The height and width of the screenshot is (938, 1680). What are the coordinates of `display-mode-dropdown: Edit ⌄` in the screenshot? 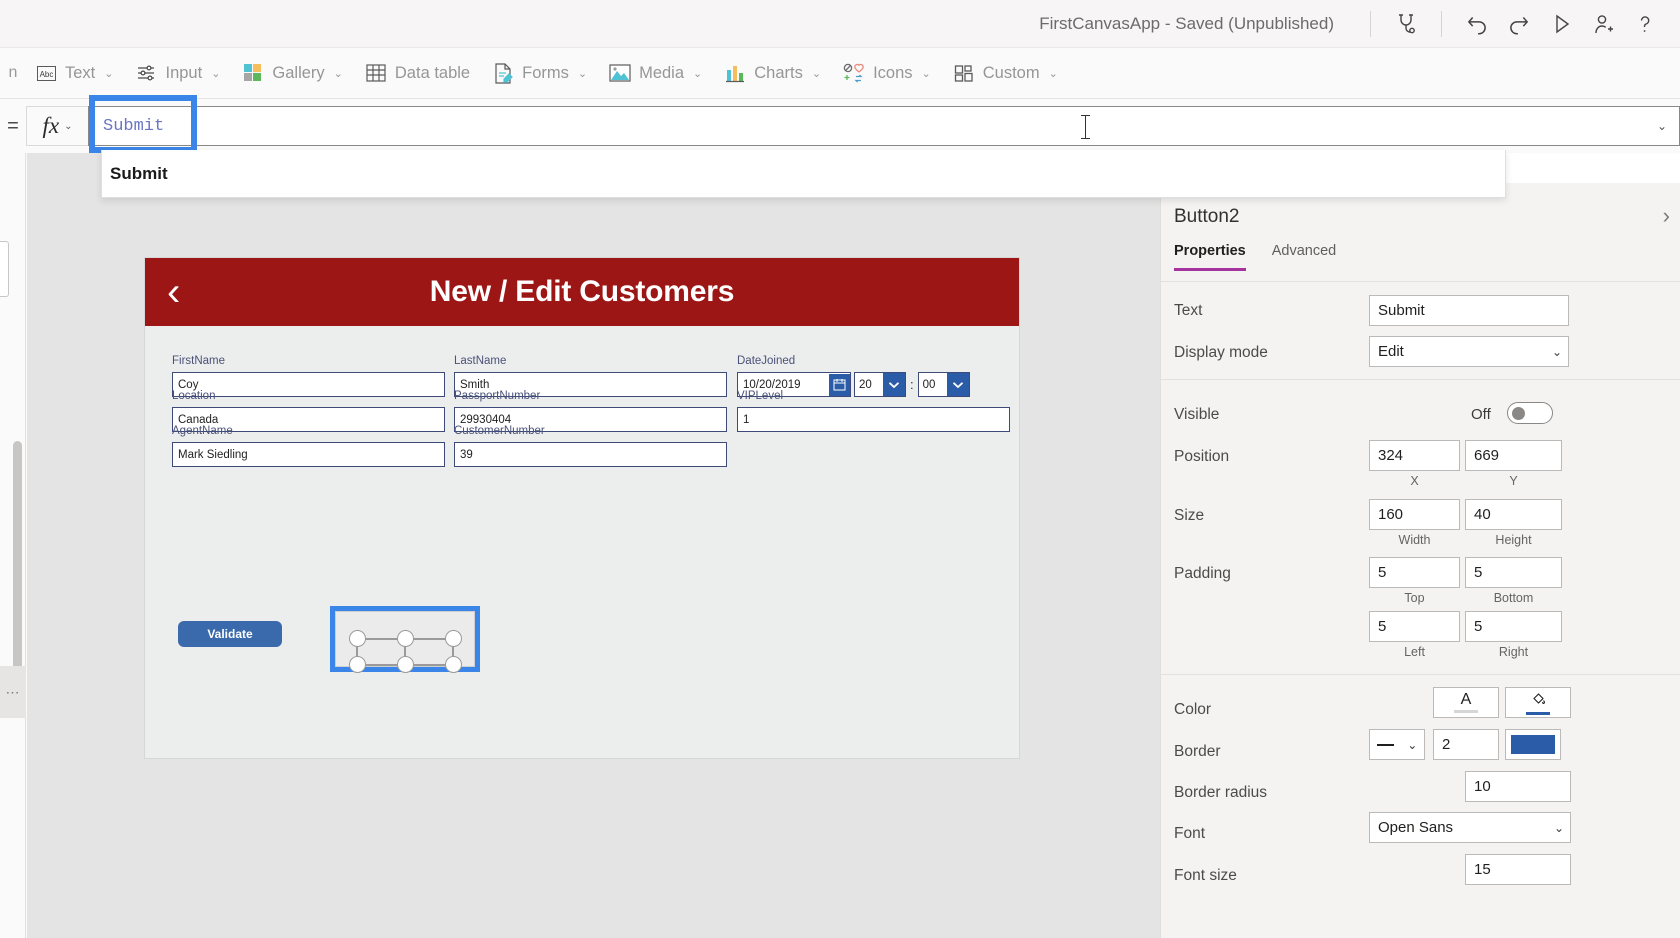 It's located at (1469, 351).